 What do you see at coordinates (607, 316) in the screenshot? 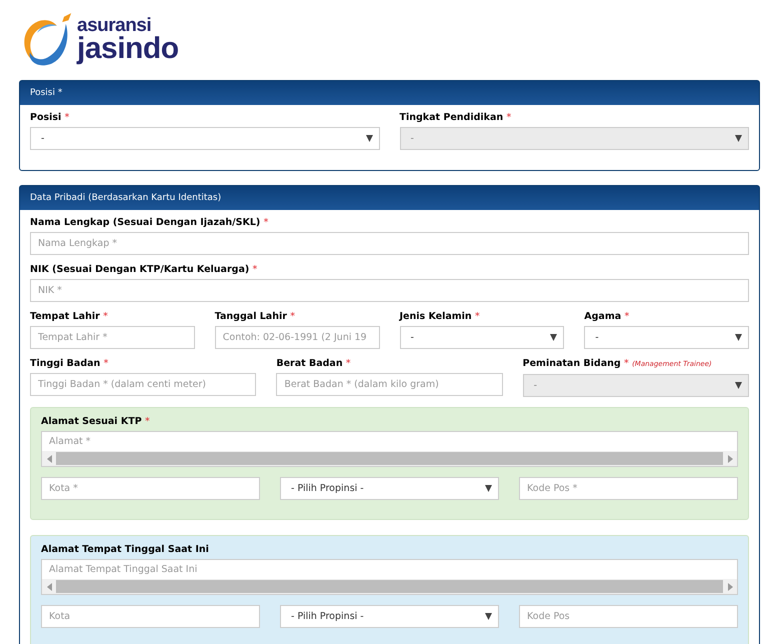
I see `field-label: Agama *` at bounding box center [607, 316].